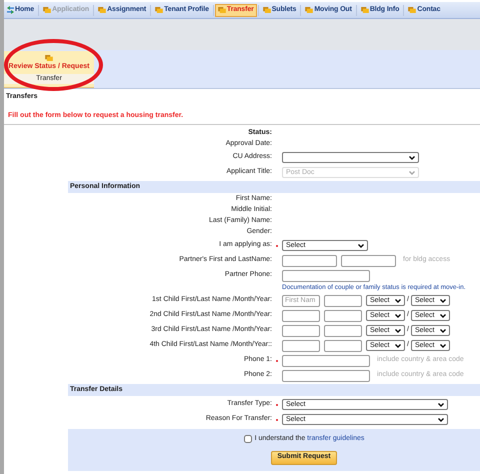  What do you see at coordinates (10, 10) in the screenshot?
I see `arrows-icon` at bounding box center [10, 10].